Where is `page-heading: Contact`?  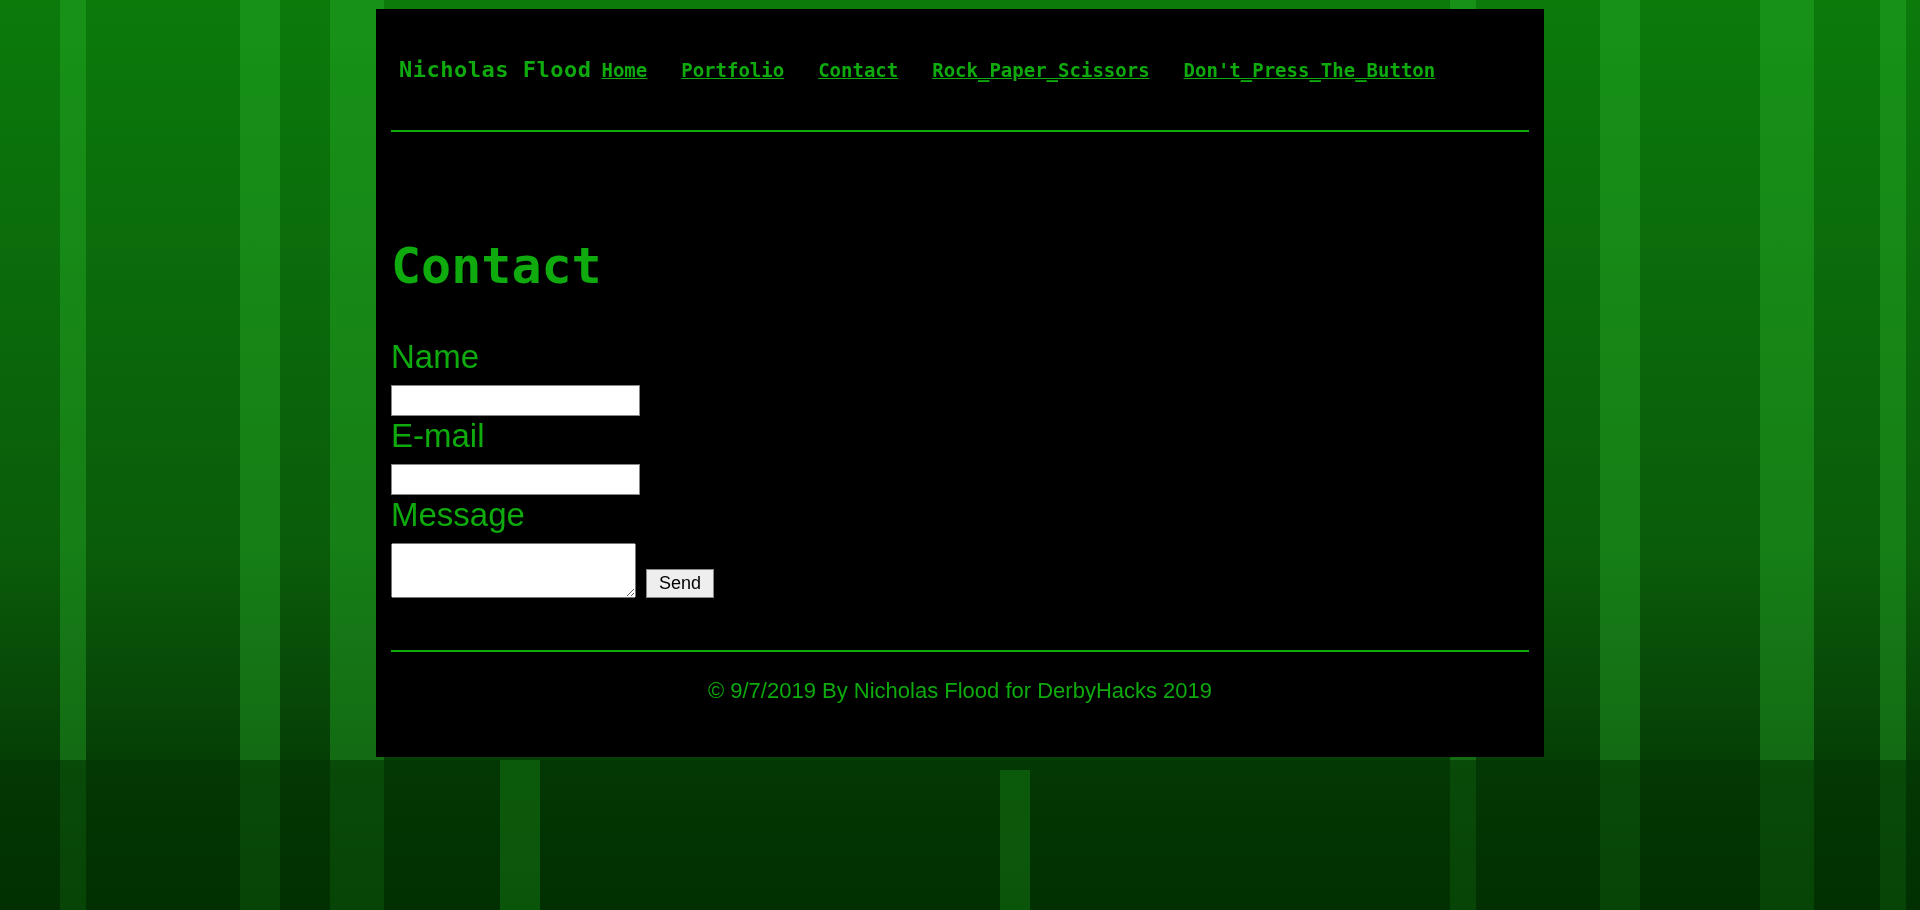 page-heading: Contact is located at coordinates (497, 266).